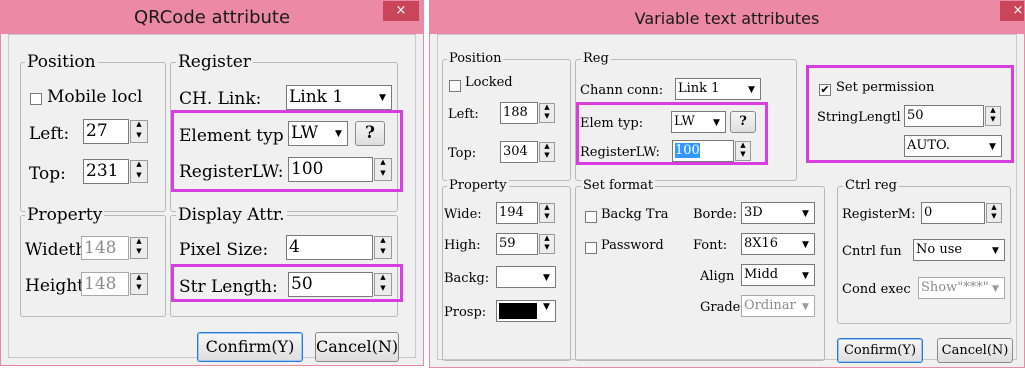 The height and width of the screenshot is (369, 1025). Describe the element at coordinates (383, 247) in the screenshot. I see `pixel-size-spinner: ▲ ▼` at that location.